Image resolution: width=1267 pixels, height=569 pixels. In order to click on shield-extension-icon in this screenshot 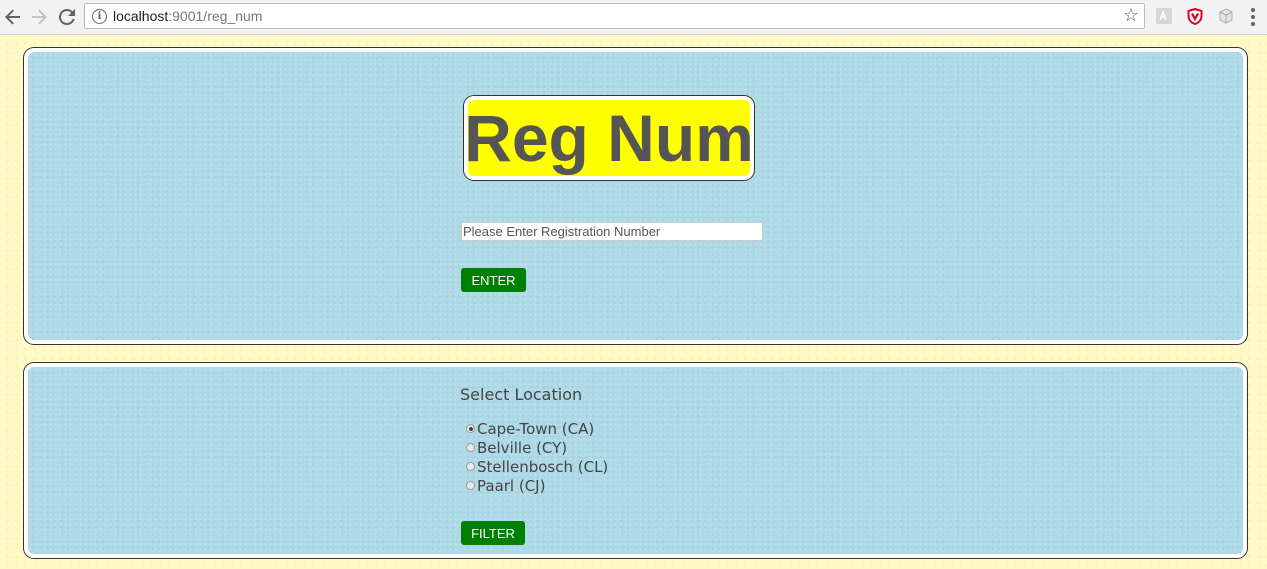, I will do `click(1195, 16)`.